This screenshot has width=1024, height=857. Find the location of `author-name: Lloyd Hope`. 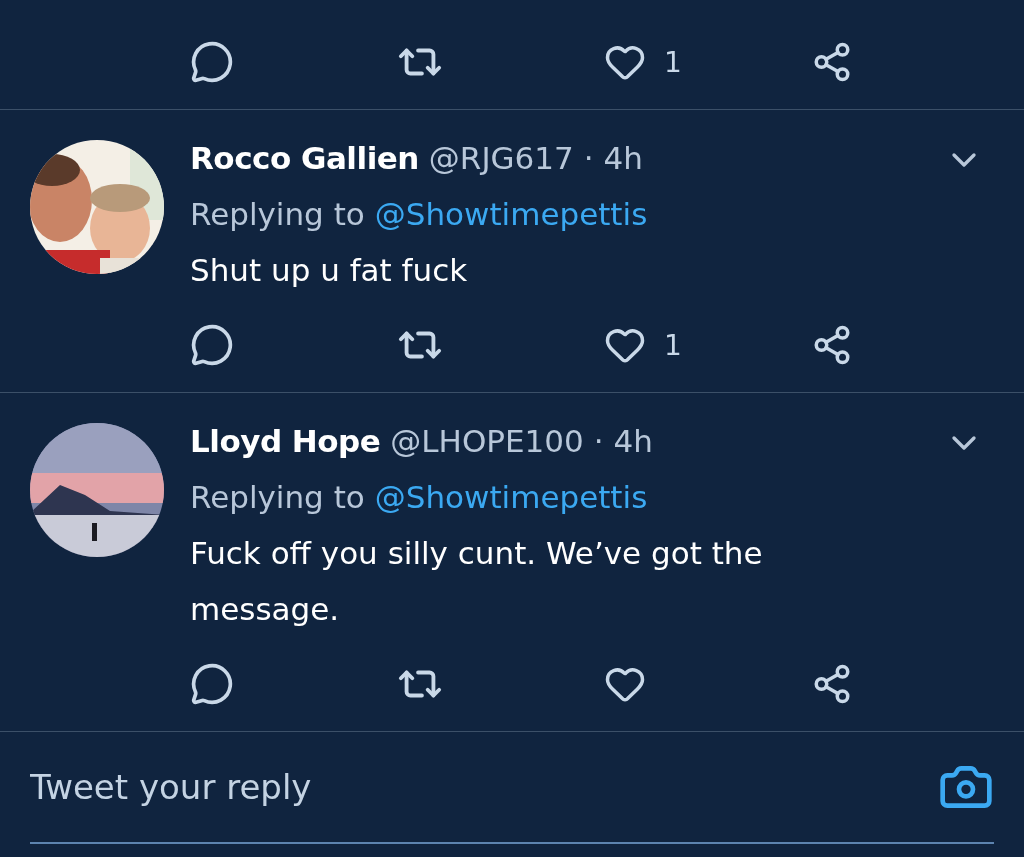

author-name: Lloyd Hope is located at coordinates (285, 441).